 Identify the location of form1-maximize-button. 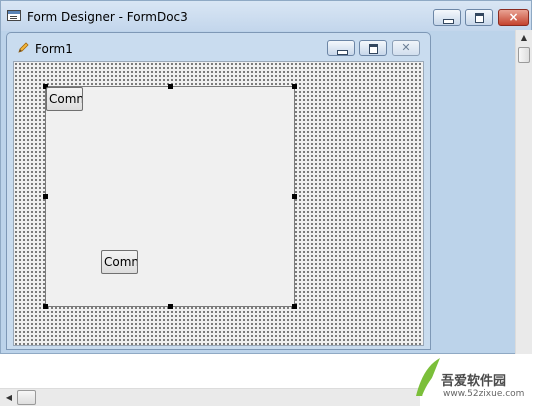
(373, 48).